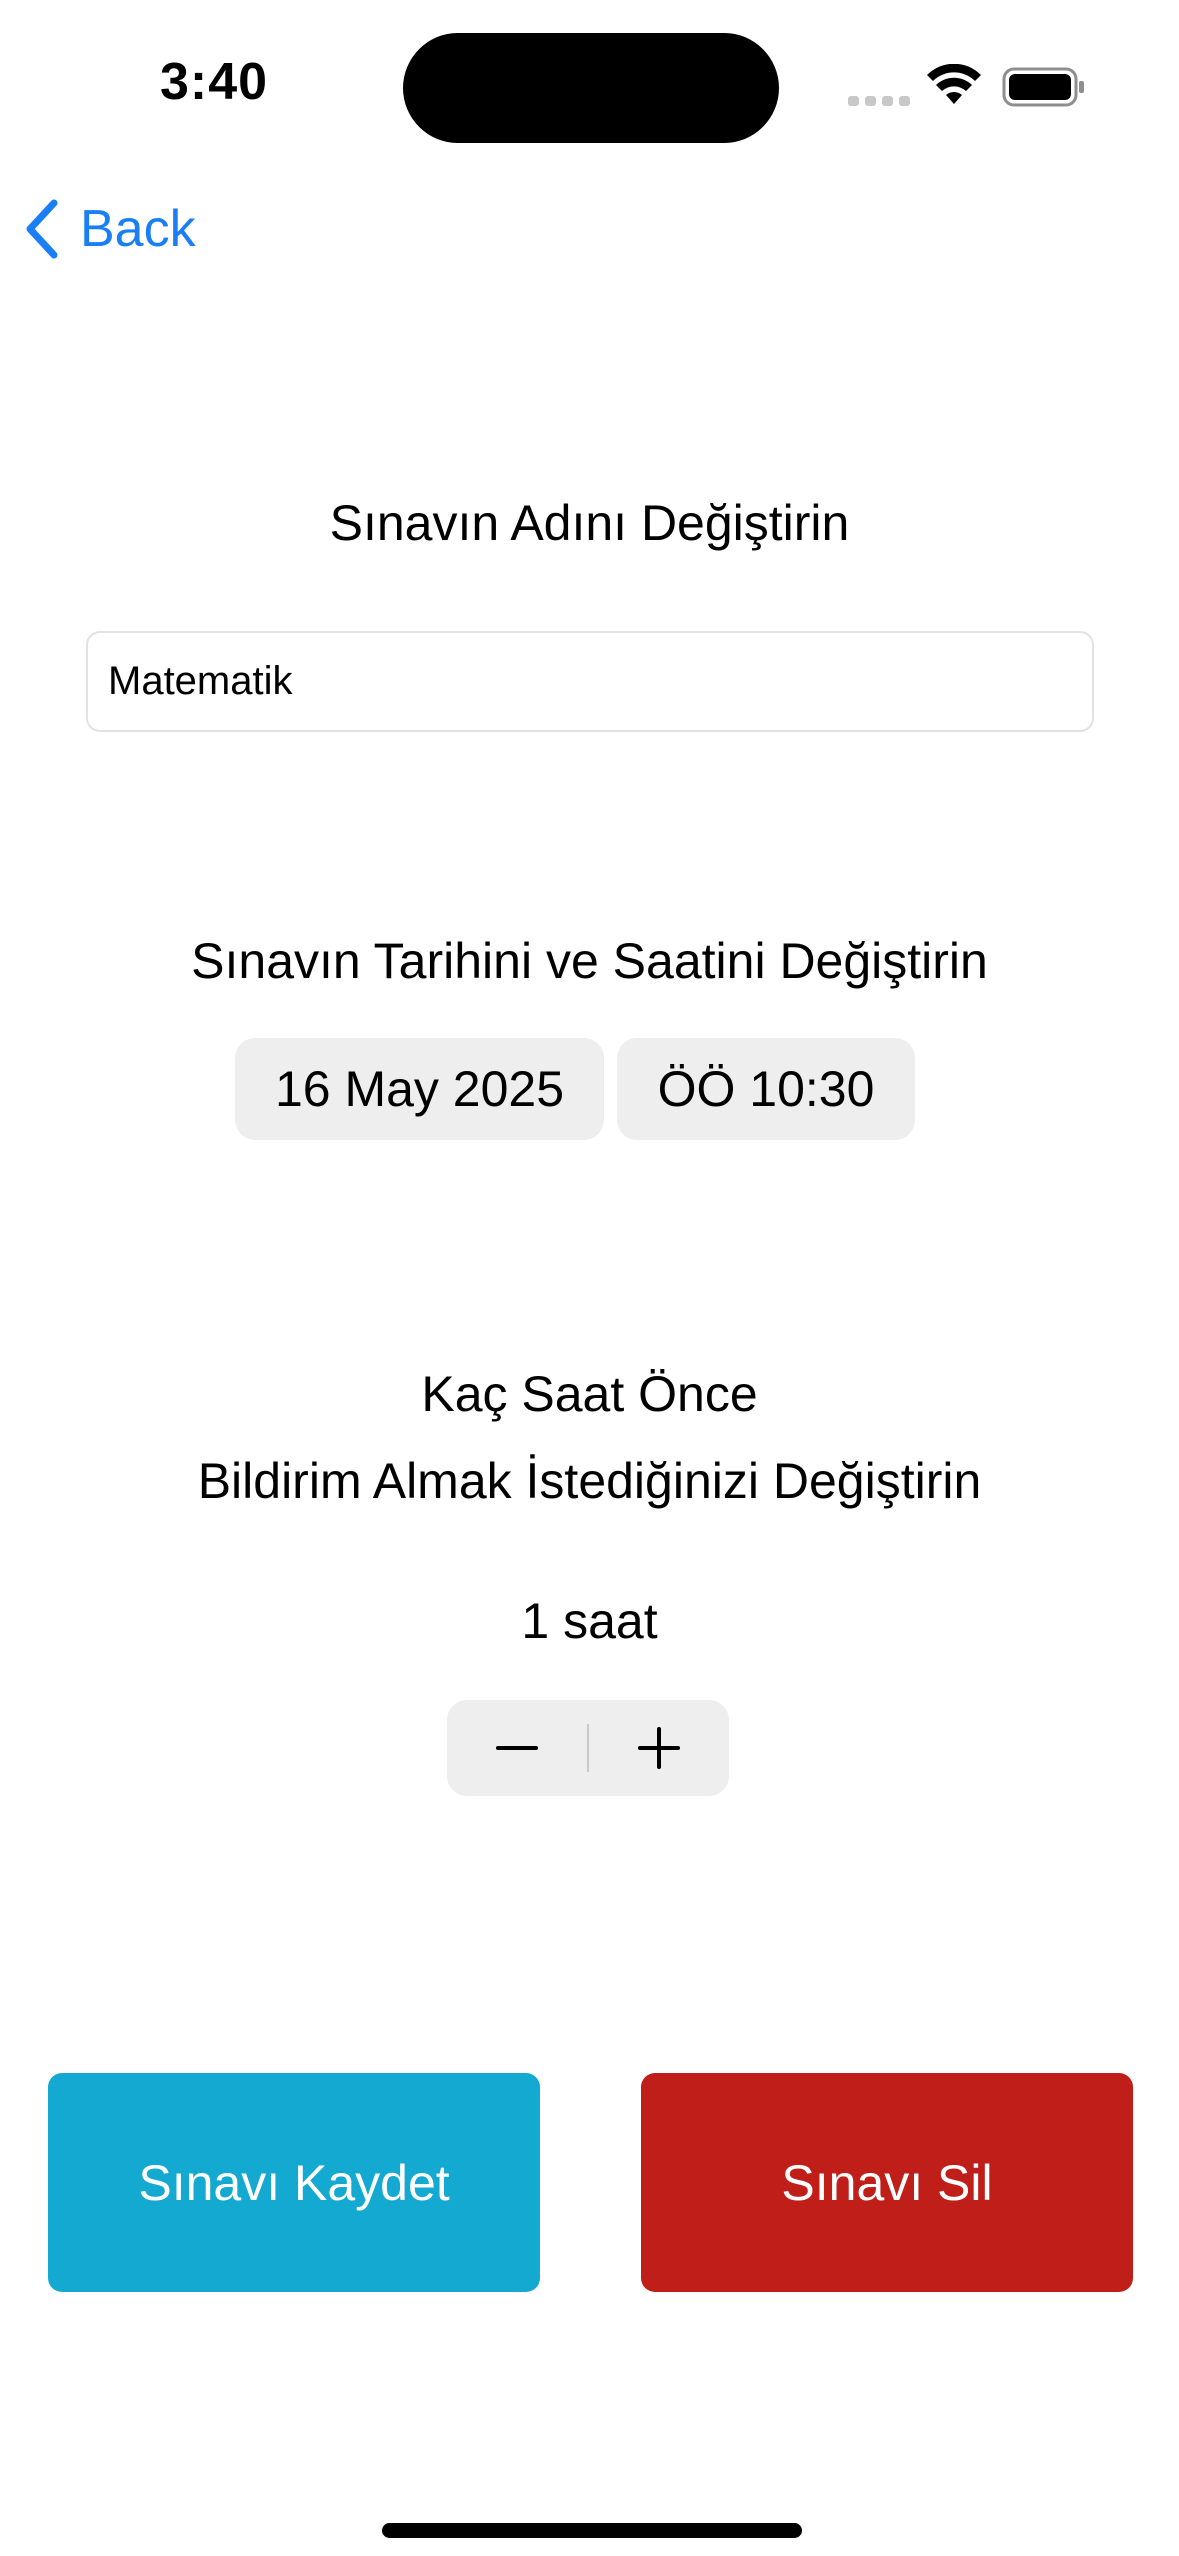 Image resolution: width=1179 pixels, height=2556 pixels. Describe the element at coordinates (954, 84) in the screenshot. I see `wifi-icon` at that location.